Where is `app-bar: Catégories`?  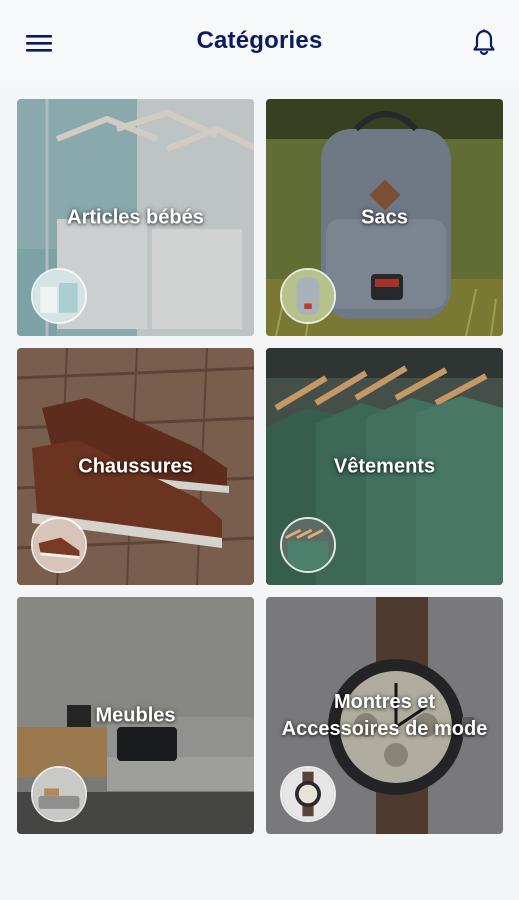 app-bar: Catégories is located at coordinates (259, 41).